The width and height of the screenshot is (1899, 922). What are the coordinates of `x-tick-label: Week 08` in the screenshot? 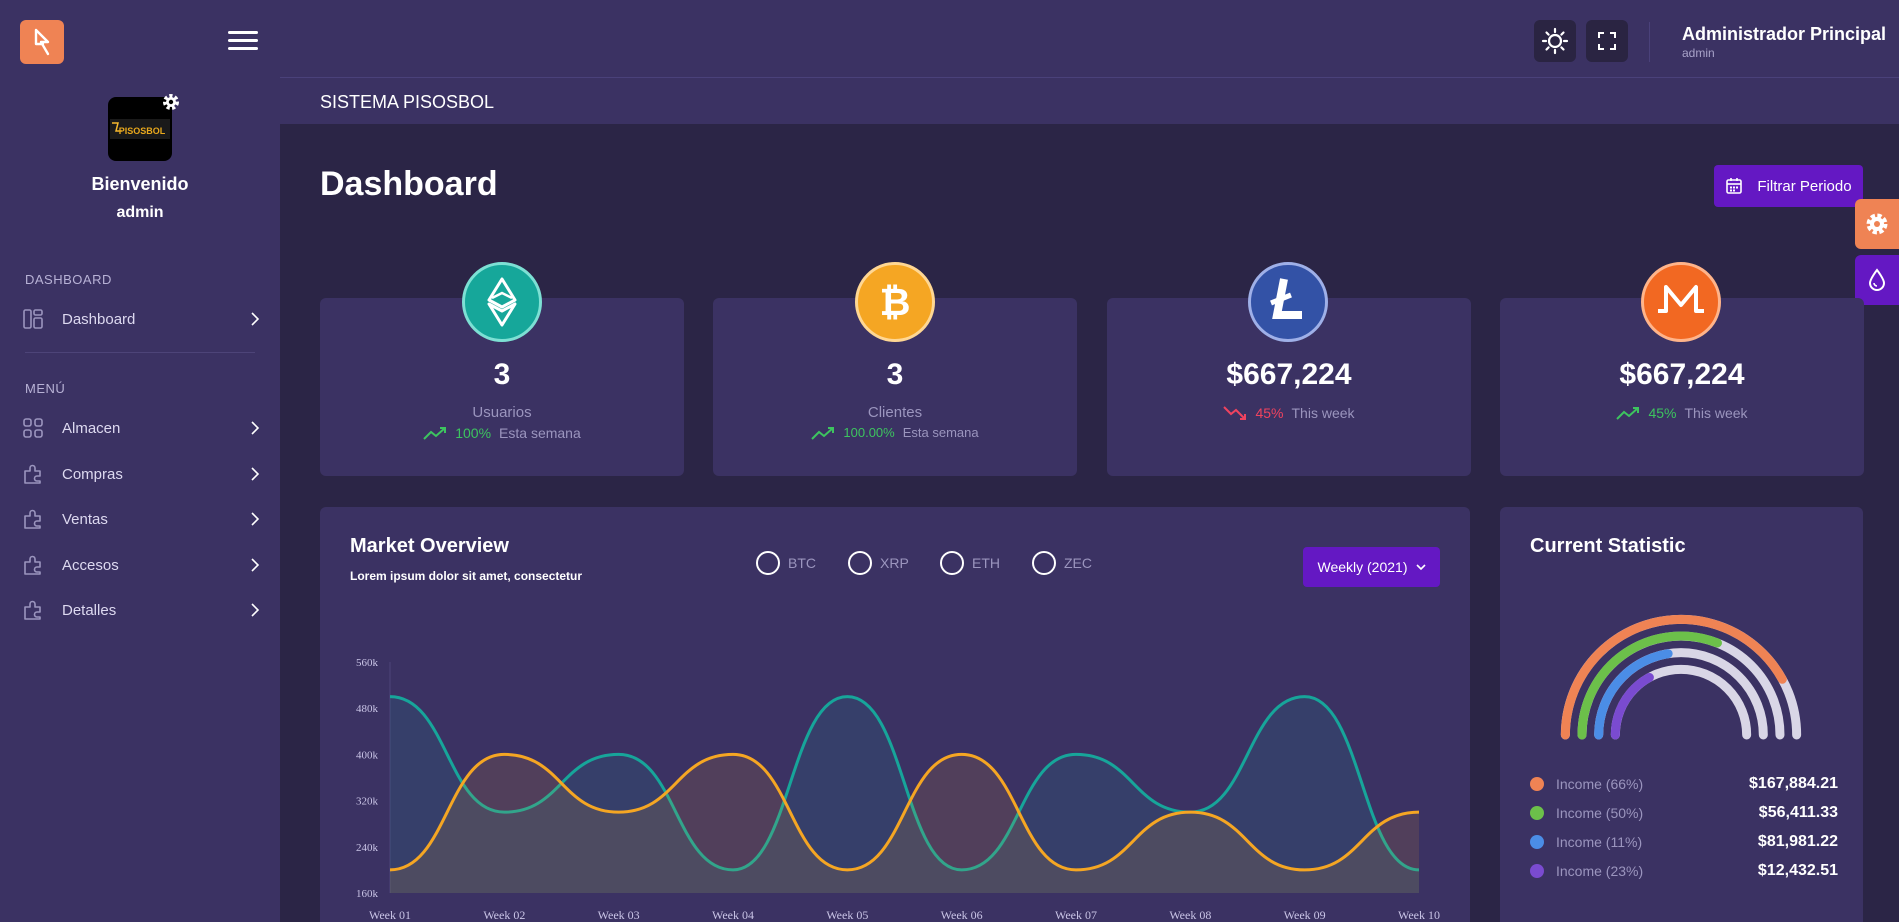 It's located at (1190, 915).